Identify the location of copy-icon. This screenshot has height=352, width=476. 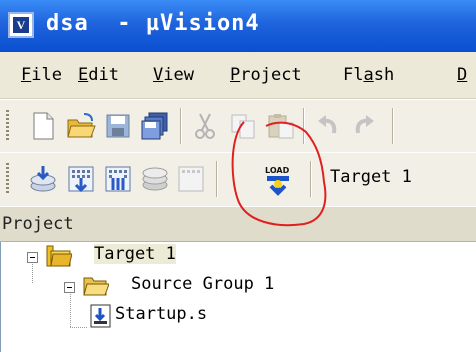
(243, 126).